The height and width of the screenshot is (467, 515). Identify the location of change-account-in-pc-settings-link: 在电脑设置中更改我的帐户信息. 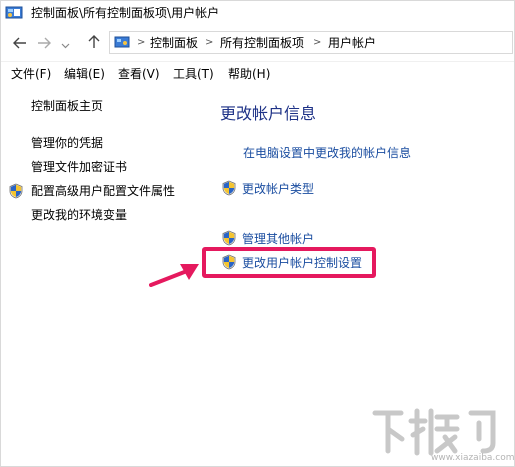
(327, 153).